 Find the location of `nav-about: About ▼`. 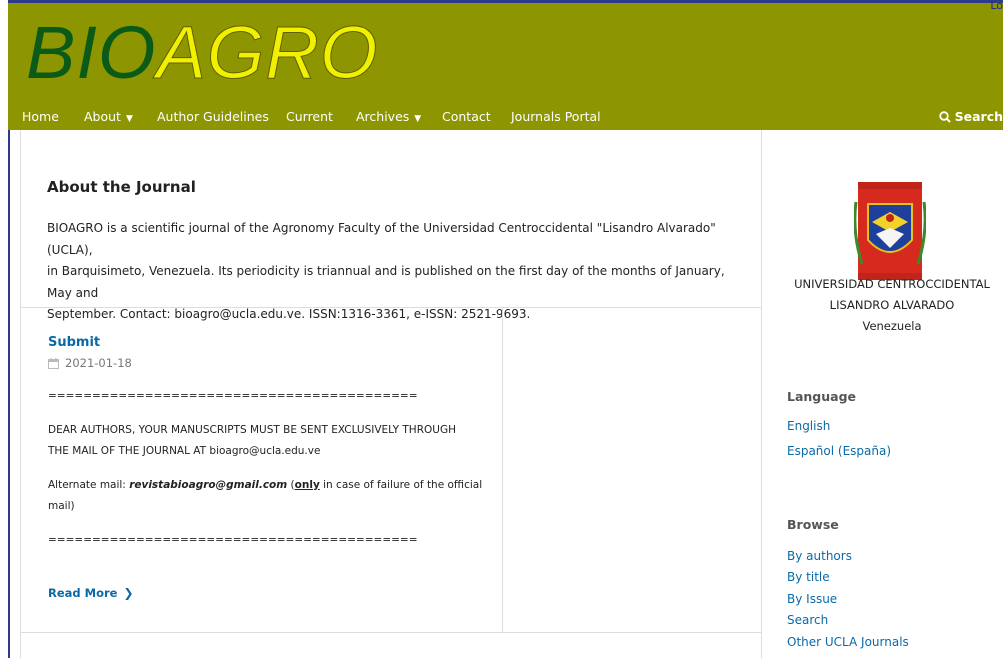

nav-about: About ▼ is located at coordinates (108, 116).